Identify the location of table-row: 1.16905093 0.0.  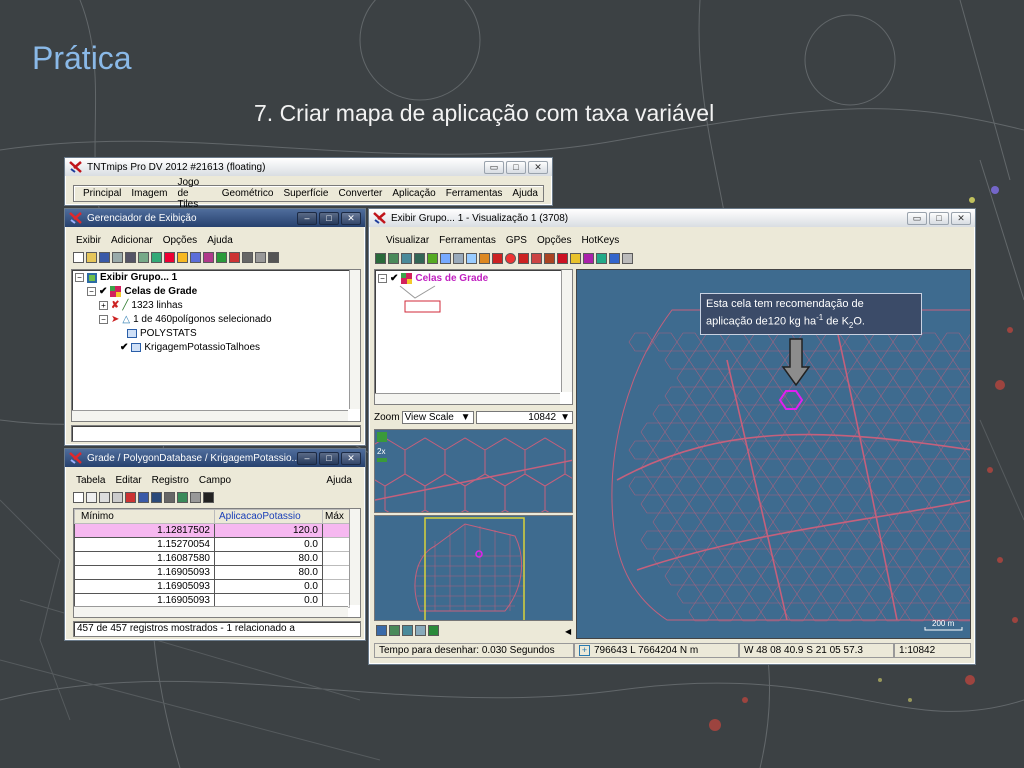
(212, 586).